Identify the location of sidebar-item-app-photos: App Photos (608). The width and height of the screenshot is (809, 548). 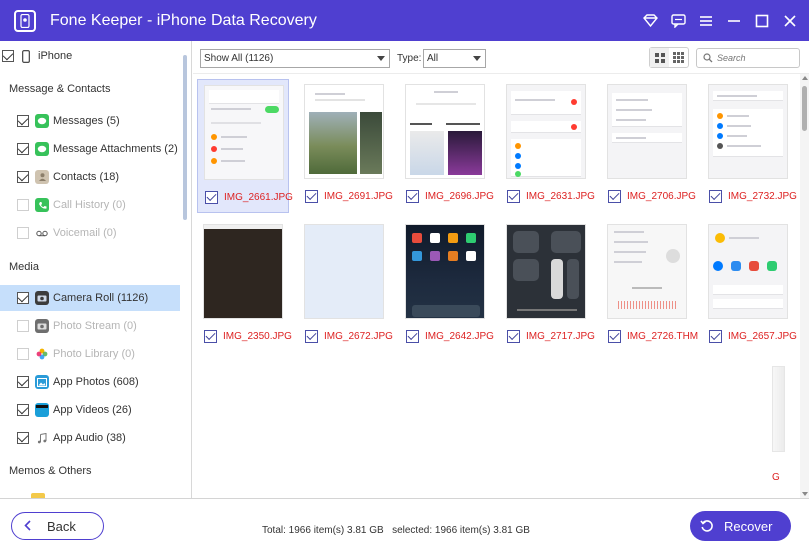
(90, 382).